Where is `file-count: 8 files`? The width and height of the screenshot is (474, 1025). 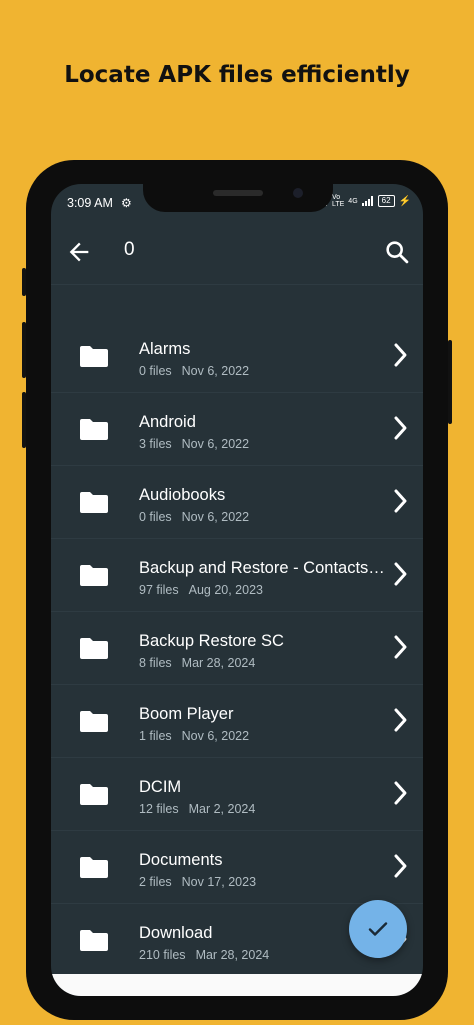 file-count: 8 files is located at coordinates (155, 663).